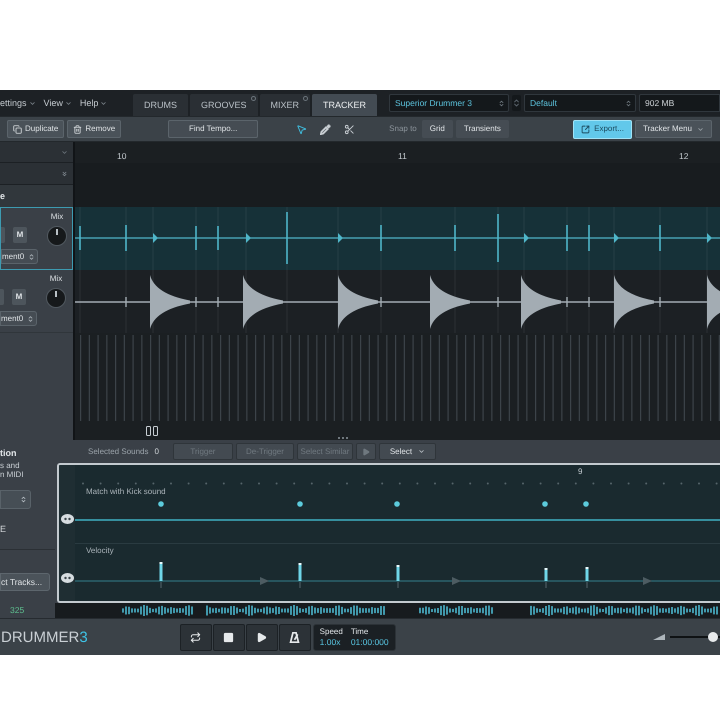  Describe the element at coordinates (12, 470) in the screenshot. I see `description-text: s and n MIDI` at that location.